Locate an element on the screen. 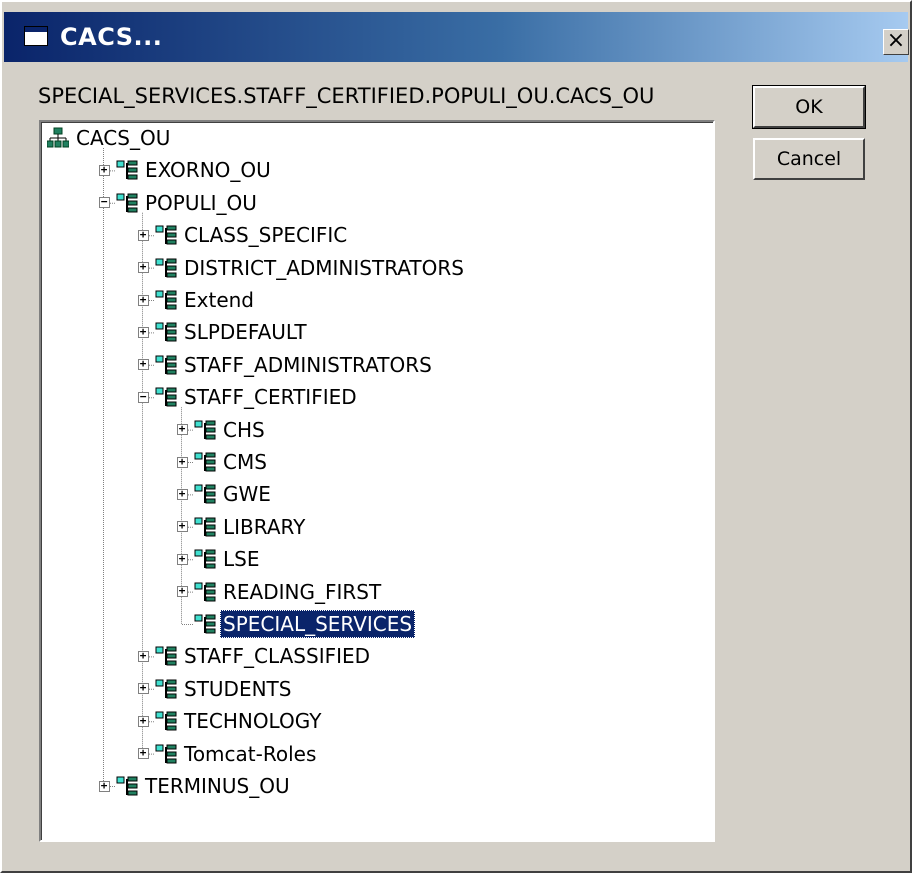 Image resolution: width=912 pixels, height=873 pixels. tree-node-label: LIBRARY is located at coordinates (264, 526).